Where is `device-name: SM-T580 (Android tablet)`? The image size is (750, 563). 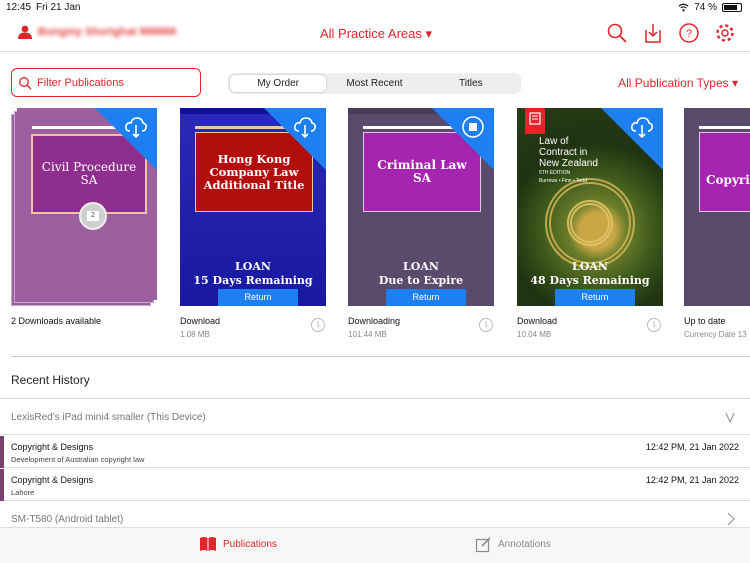 device-name: SM-T580 (Android tablet) is located at coordinates (67, 519).